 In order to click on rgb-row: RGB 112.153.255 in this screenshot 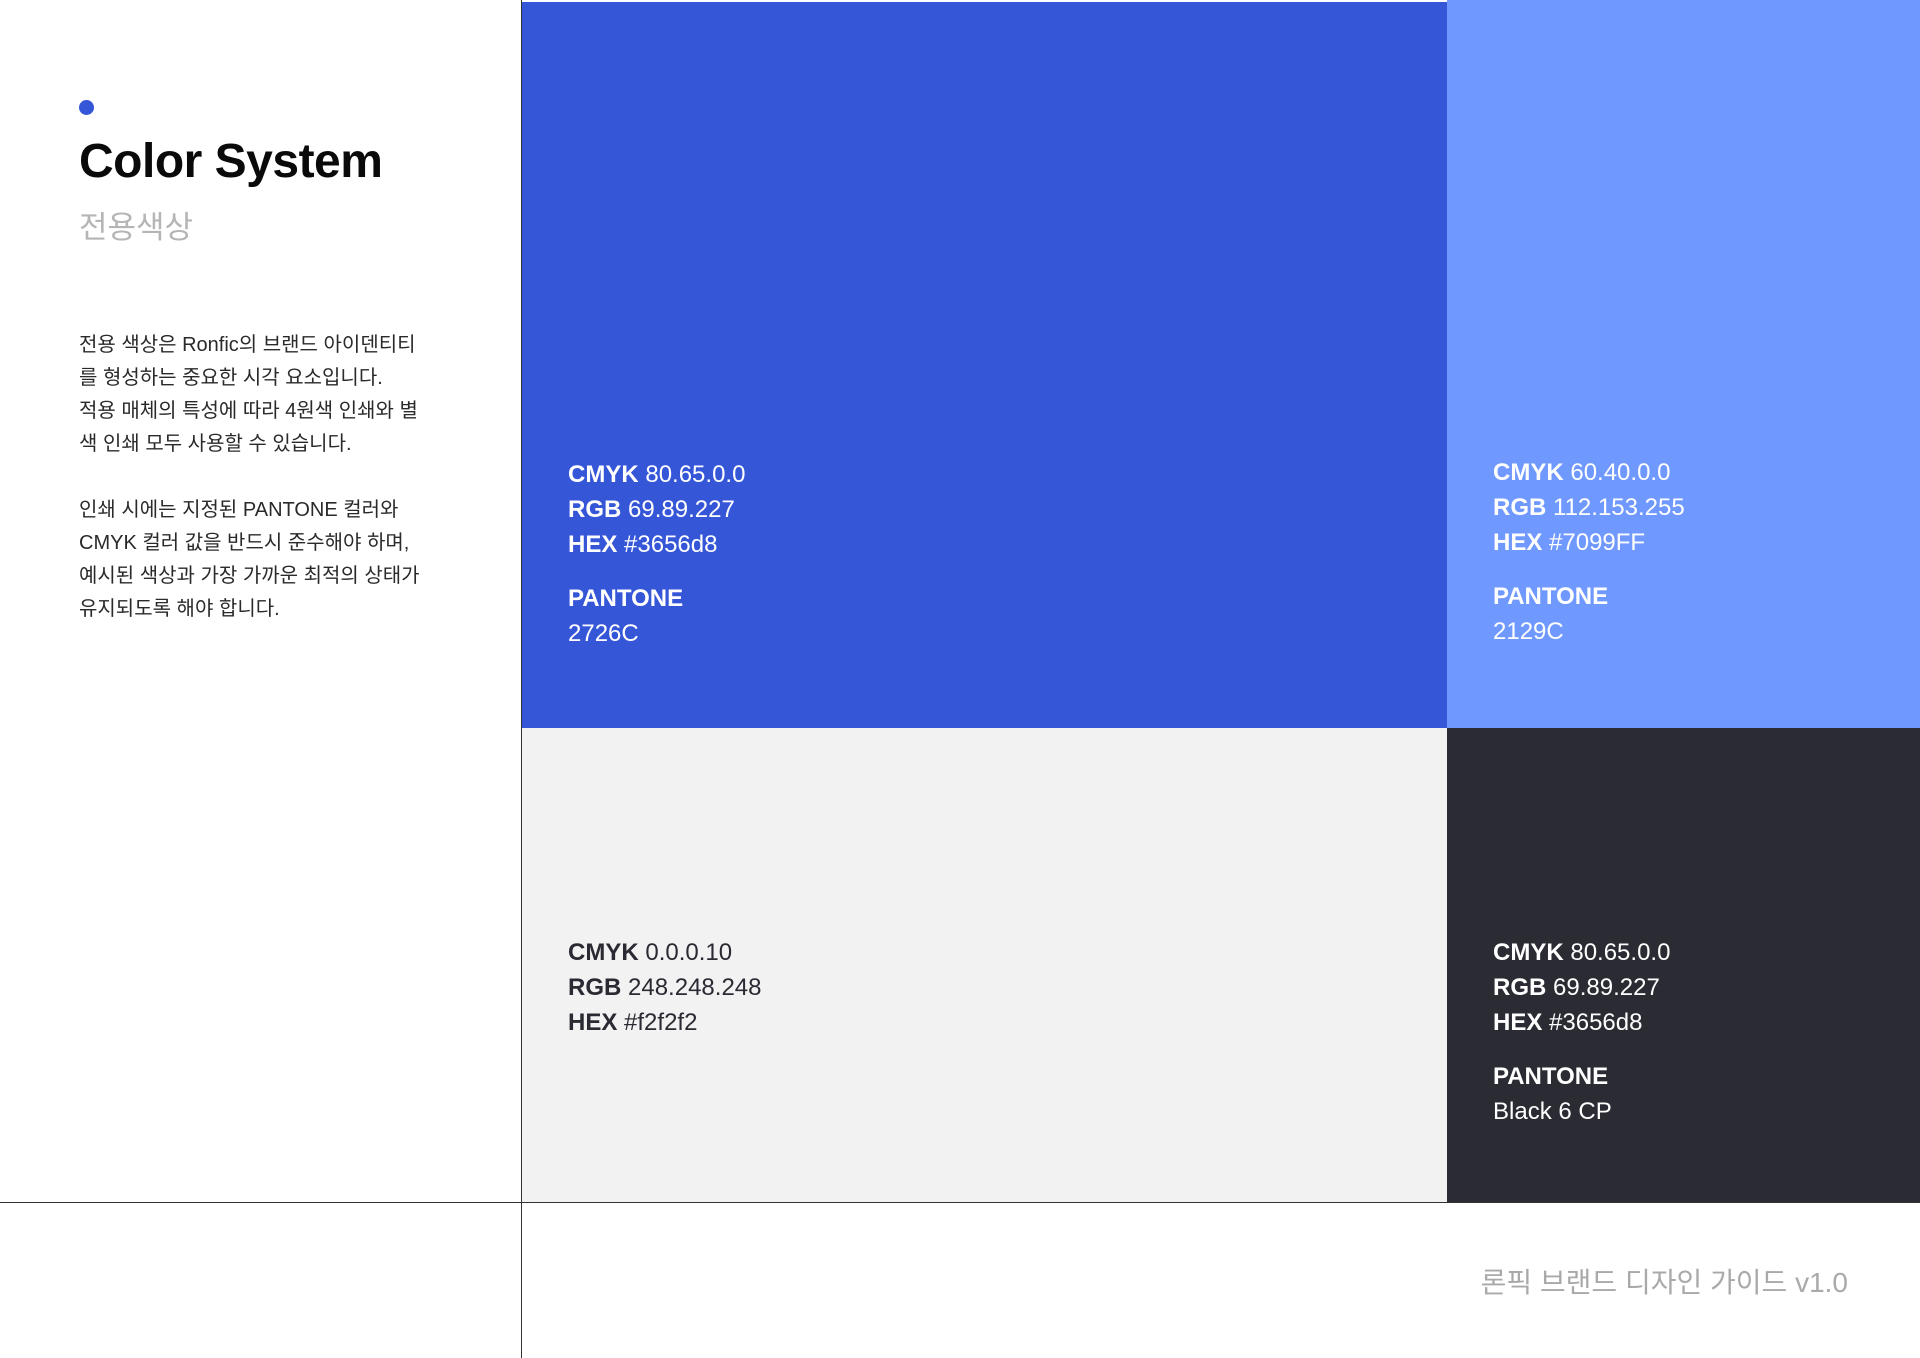, I will do `click(1589, 507)`.